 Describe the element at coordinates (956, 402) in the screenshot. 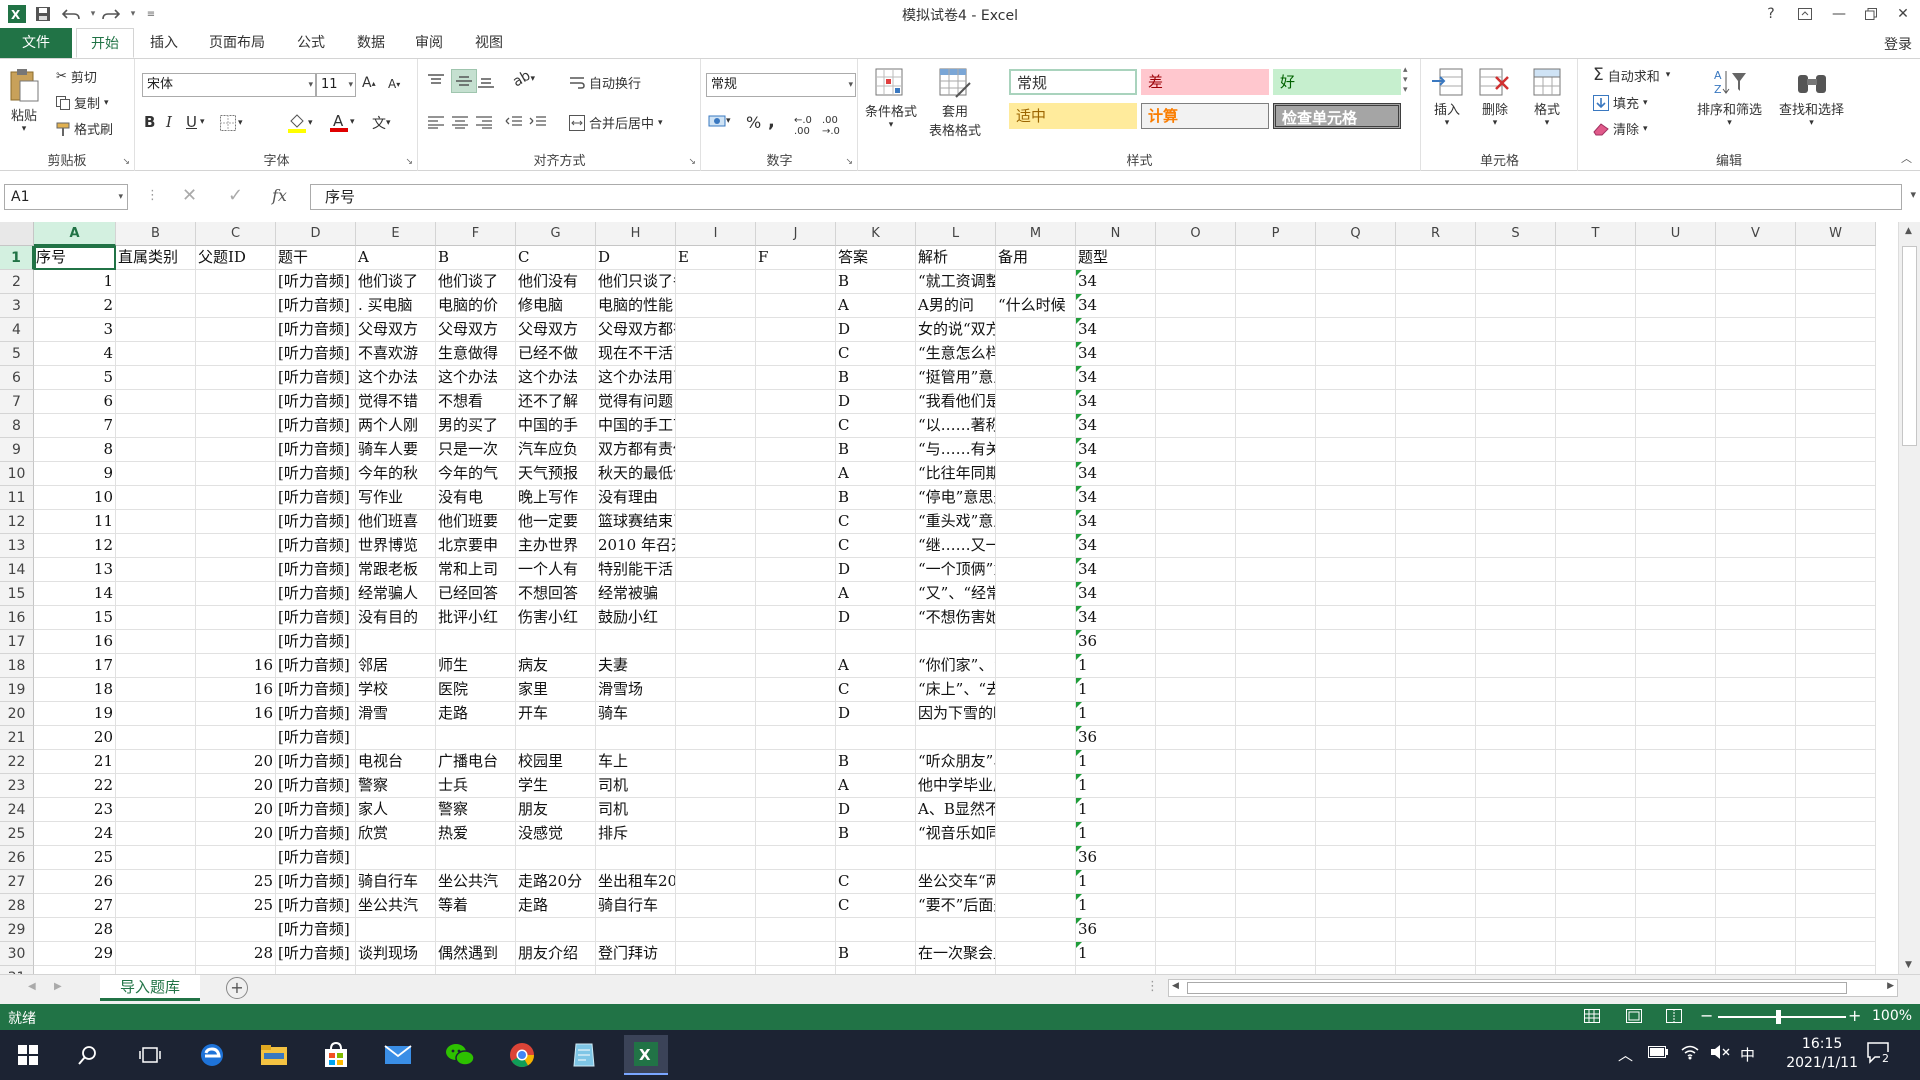

I see `table-cell: “我看他们是没经验` at that location.